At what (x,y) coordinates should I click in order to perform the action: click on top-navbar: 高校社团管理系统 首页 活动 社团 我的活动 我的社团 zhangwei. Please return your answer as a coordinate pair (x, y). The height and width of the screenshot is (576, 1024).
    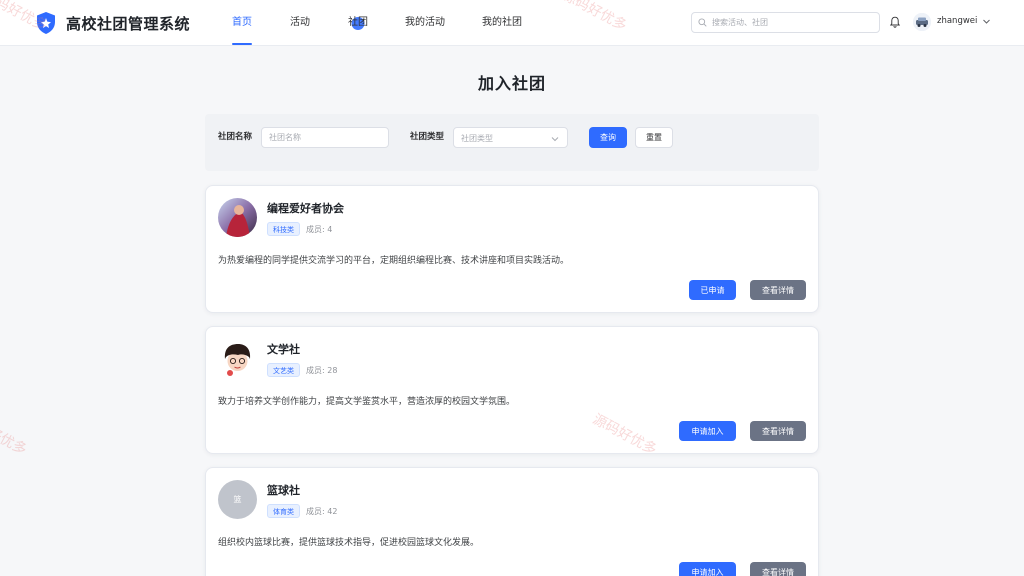
    Looking at the image, I should click on (512, 23).